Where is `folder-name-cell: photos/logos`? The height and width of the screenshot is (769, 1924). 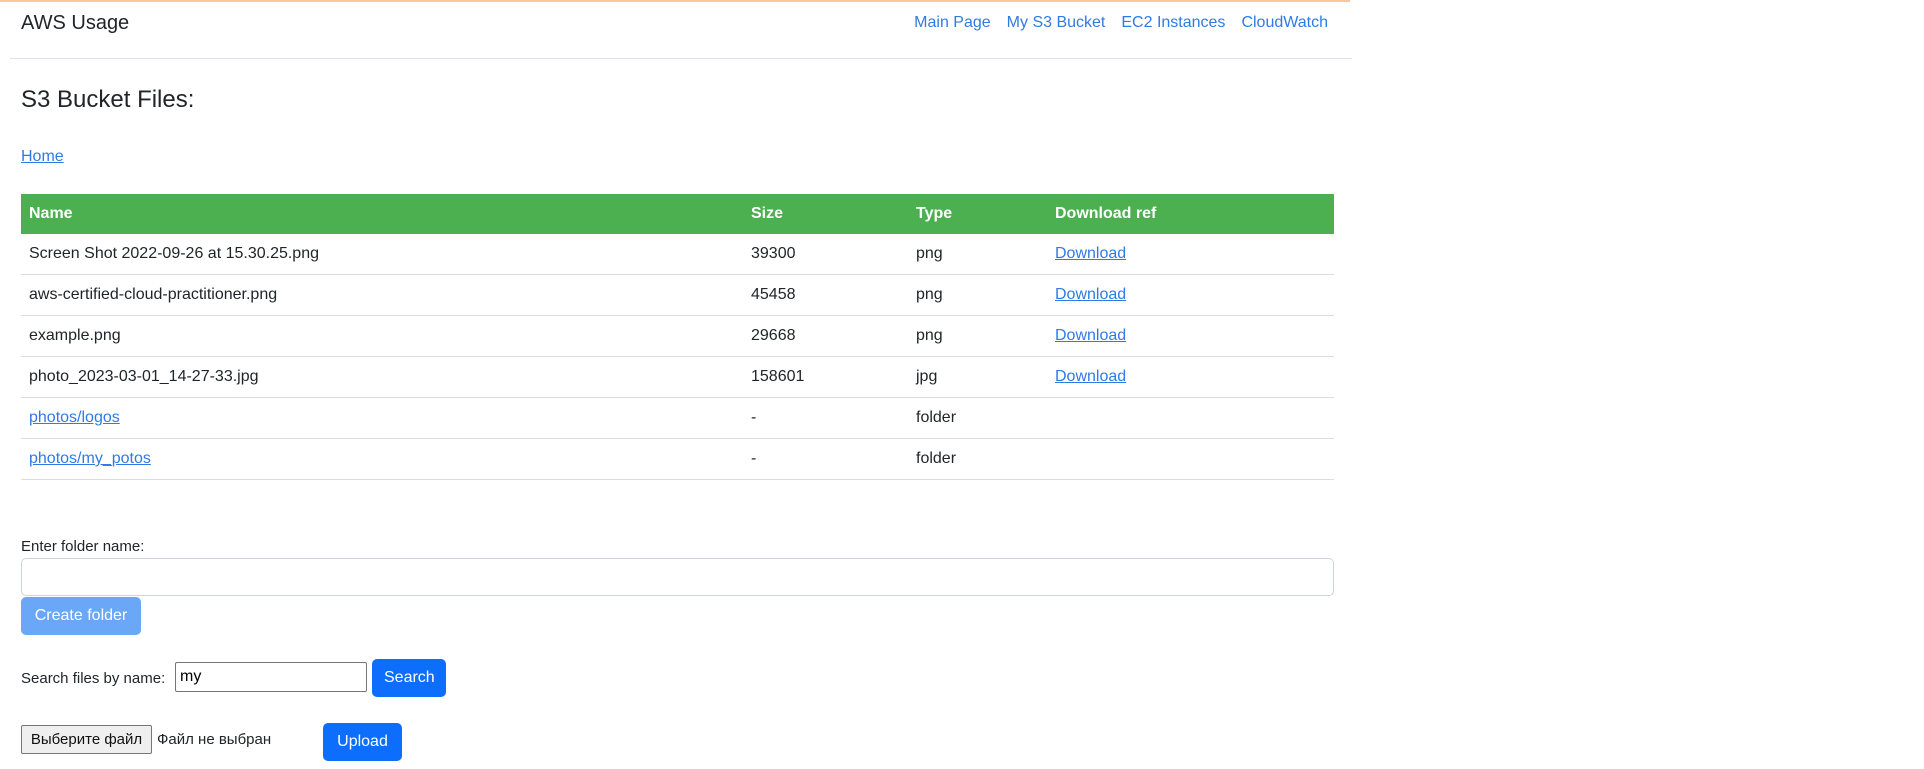
folder-name-cell: photos/logos is located at coordinates (382, 418).